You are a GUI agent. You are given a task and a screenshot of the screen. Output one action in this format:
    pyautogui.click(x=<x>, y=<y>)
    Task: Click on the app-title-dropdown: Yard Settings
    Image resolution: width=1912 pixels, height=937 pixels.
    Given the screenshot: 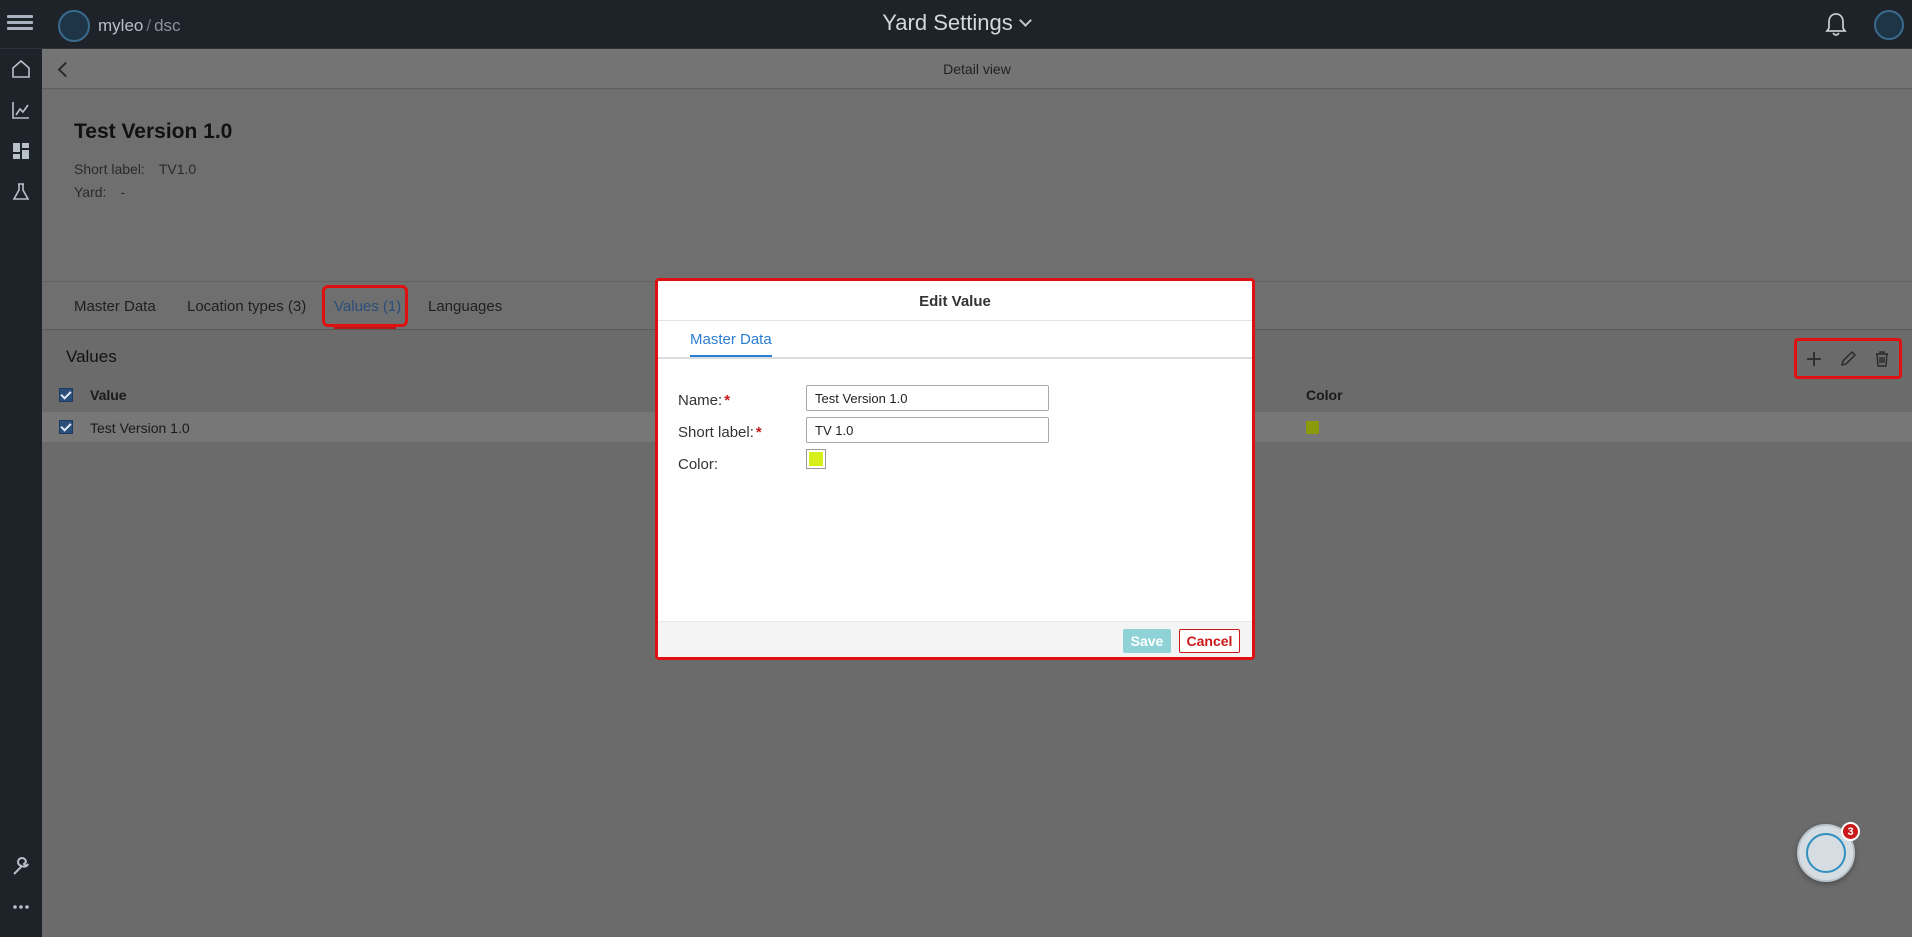 What is the action you would take?
    pyautogui.click(x=957, y=23)
    